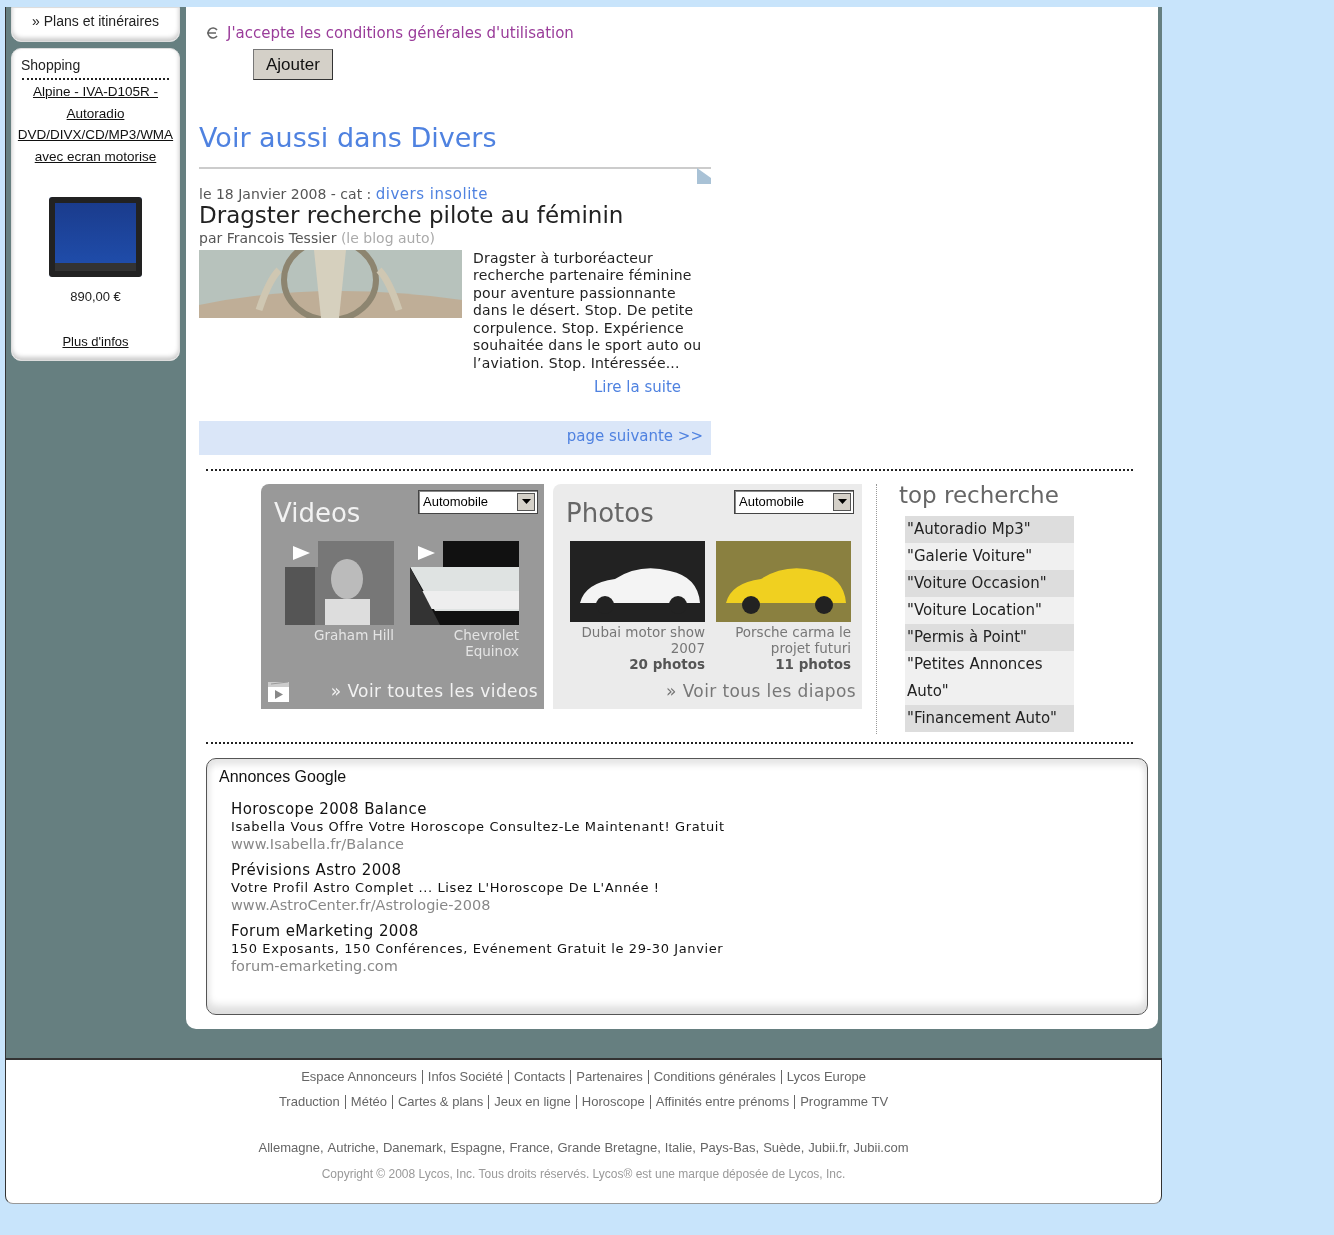  I want to click on photo-caption: Dubai motor show 2007, so click(632, 639).